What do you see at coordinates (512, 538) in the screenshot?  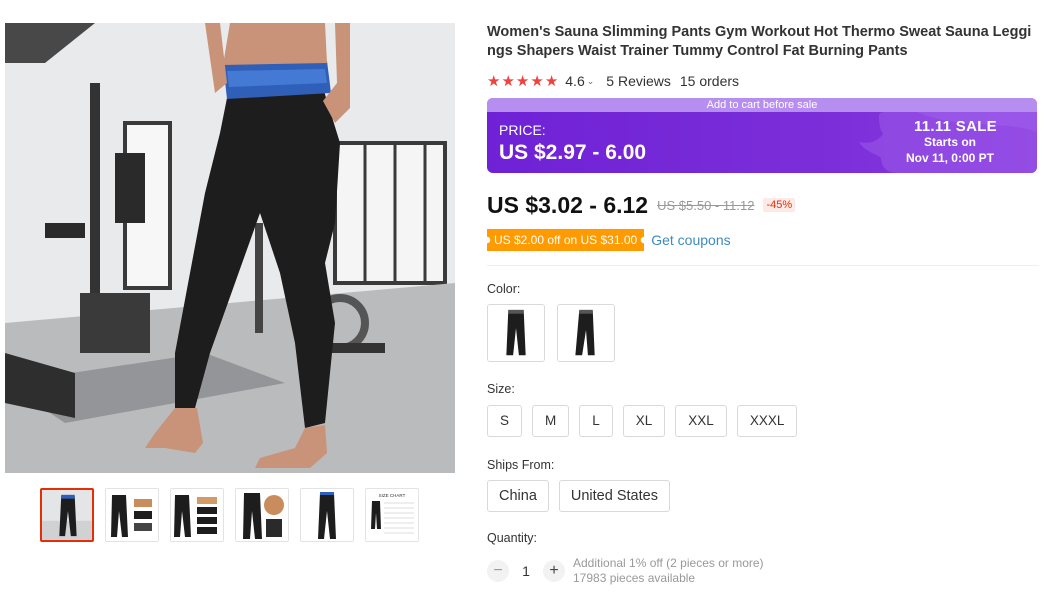 I see `quantity-label: Quantity:` at bounding box center [512, 538].